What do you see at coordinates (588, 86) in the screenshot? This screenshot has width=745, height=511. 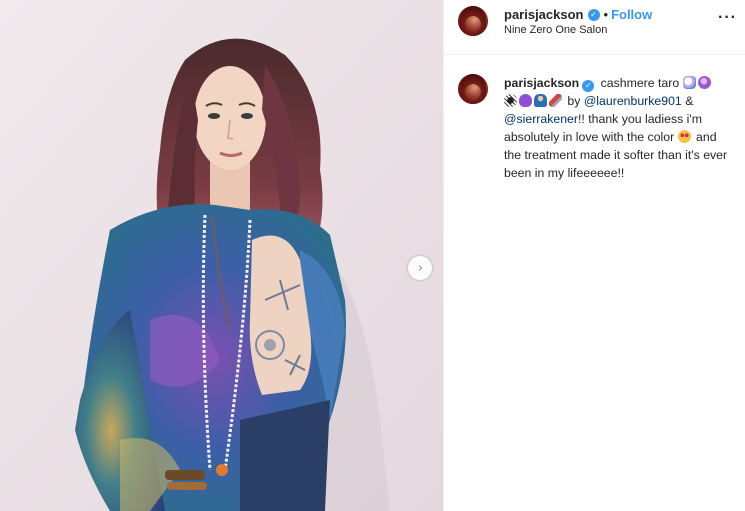 I see `caption-verified-badge-icon: ✓` at bounding box center [588, 86].